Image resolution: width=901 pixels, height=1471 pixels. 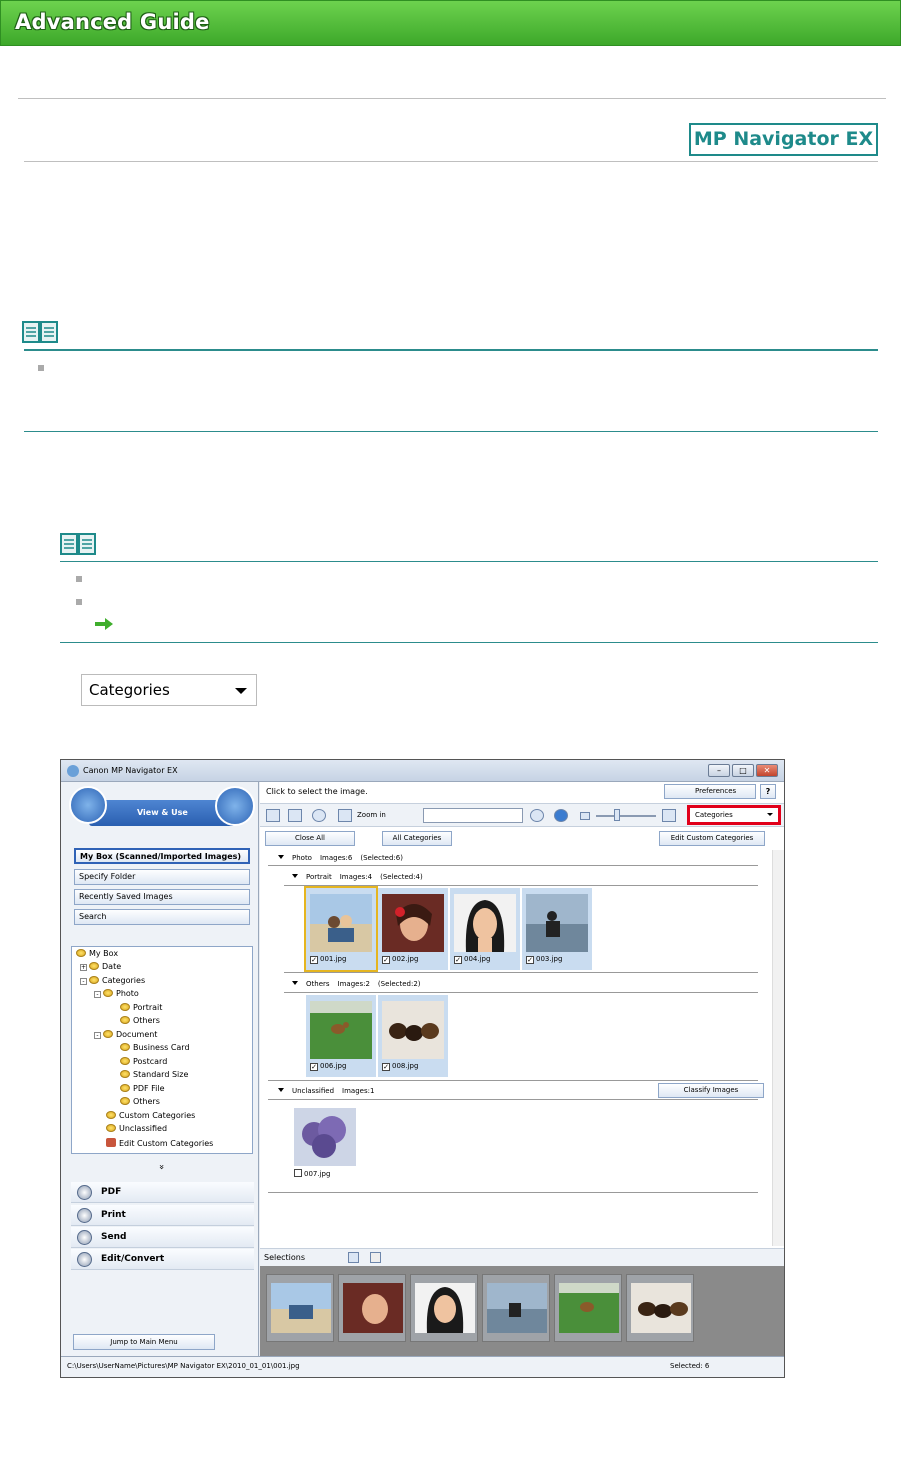 What do you see at coordinates (84, 1259) in the screenshot?
I see `edit-icon` at bounding box center [84, 1259].